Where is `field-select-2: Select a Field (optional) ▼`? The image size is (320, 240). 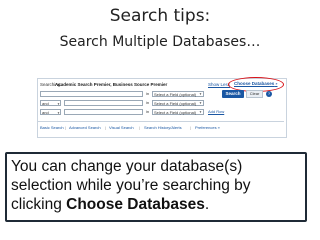
field-select-2: Select a Field (optional) ▼ is located at coordinates (178, 103).